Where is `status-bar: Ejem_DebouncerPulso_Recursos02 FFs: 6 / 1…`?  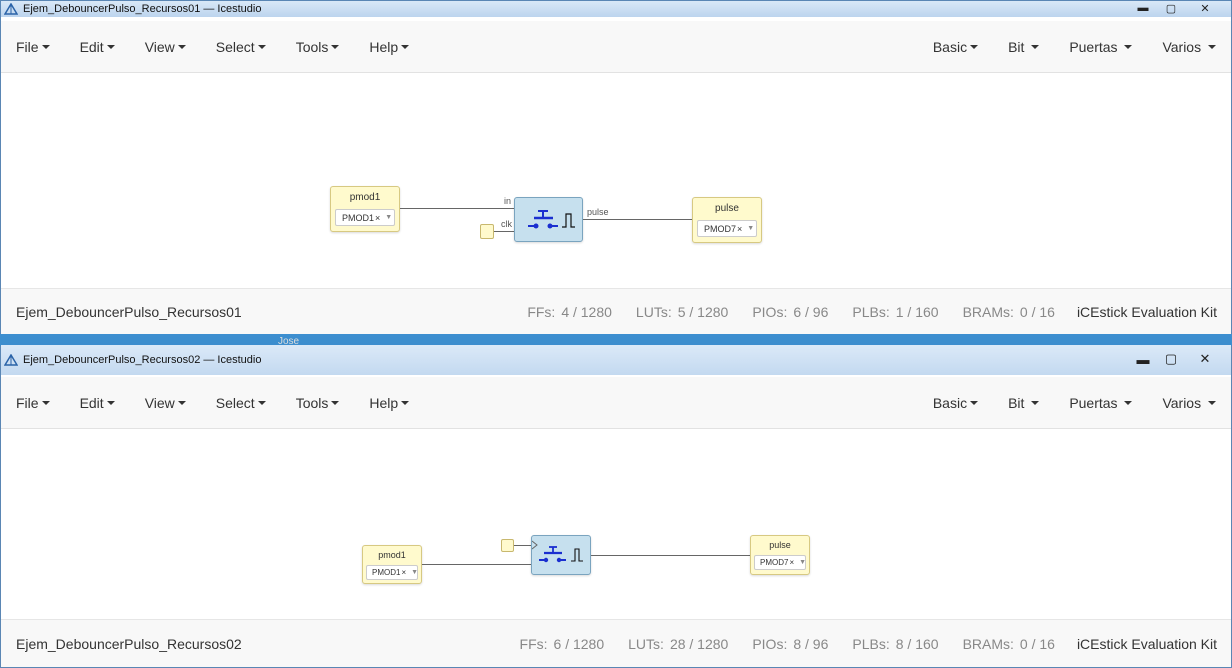 status-bar: Ejem_DebouncerPulso_Recursos02 FFs: 6 / 1… is located at coordinates (616, 643).